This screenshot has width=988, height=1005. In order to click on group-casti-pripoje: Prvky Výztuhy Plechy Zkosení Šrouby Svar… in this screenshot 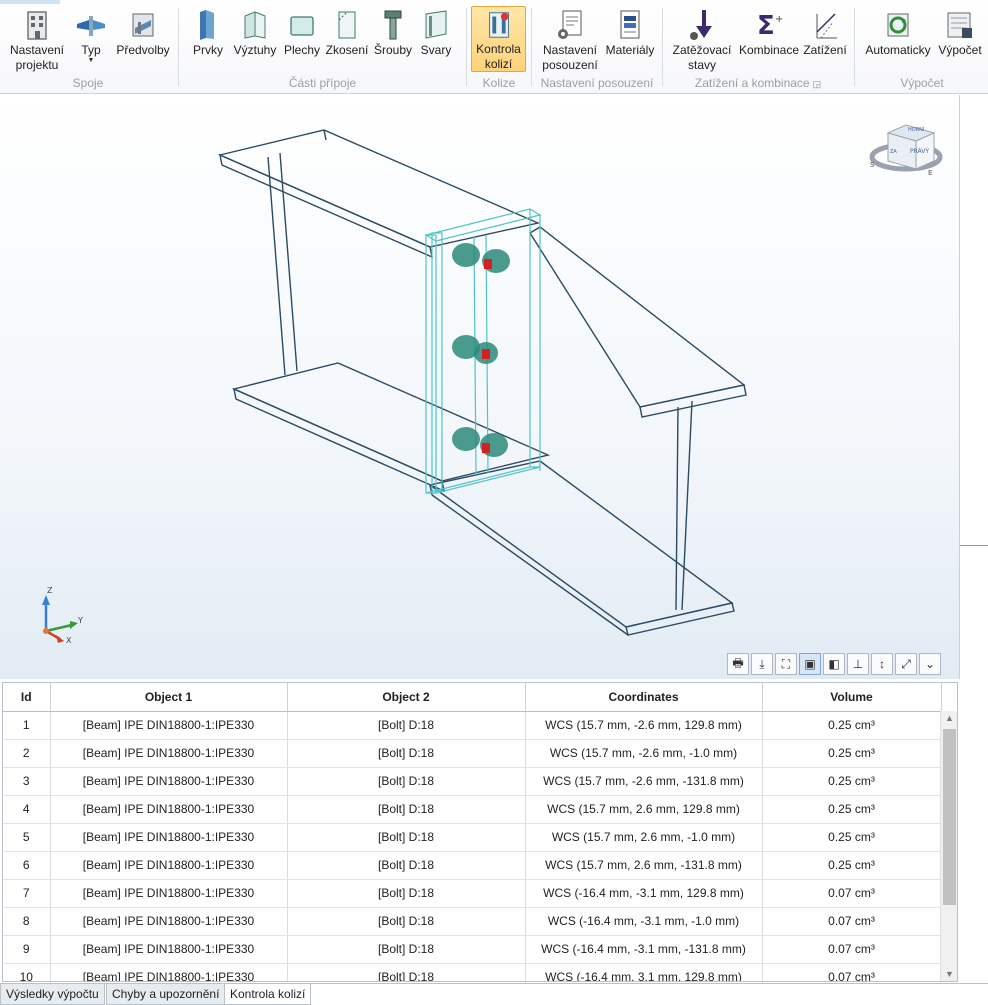, I will do `click(322, 47)`.